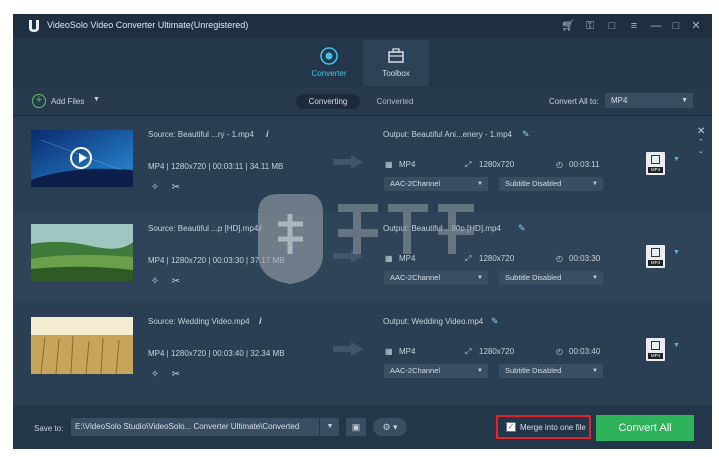 The width and height of the screenshot is (719, 457). What do you see at coordinates (328, 101) in the screenshot?
I see `segment-converting: Converting` at bounding box center [328, 101].